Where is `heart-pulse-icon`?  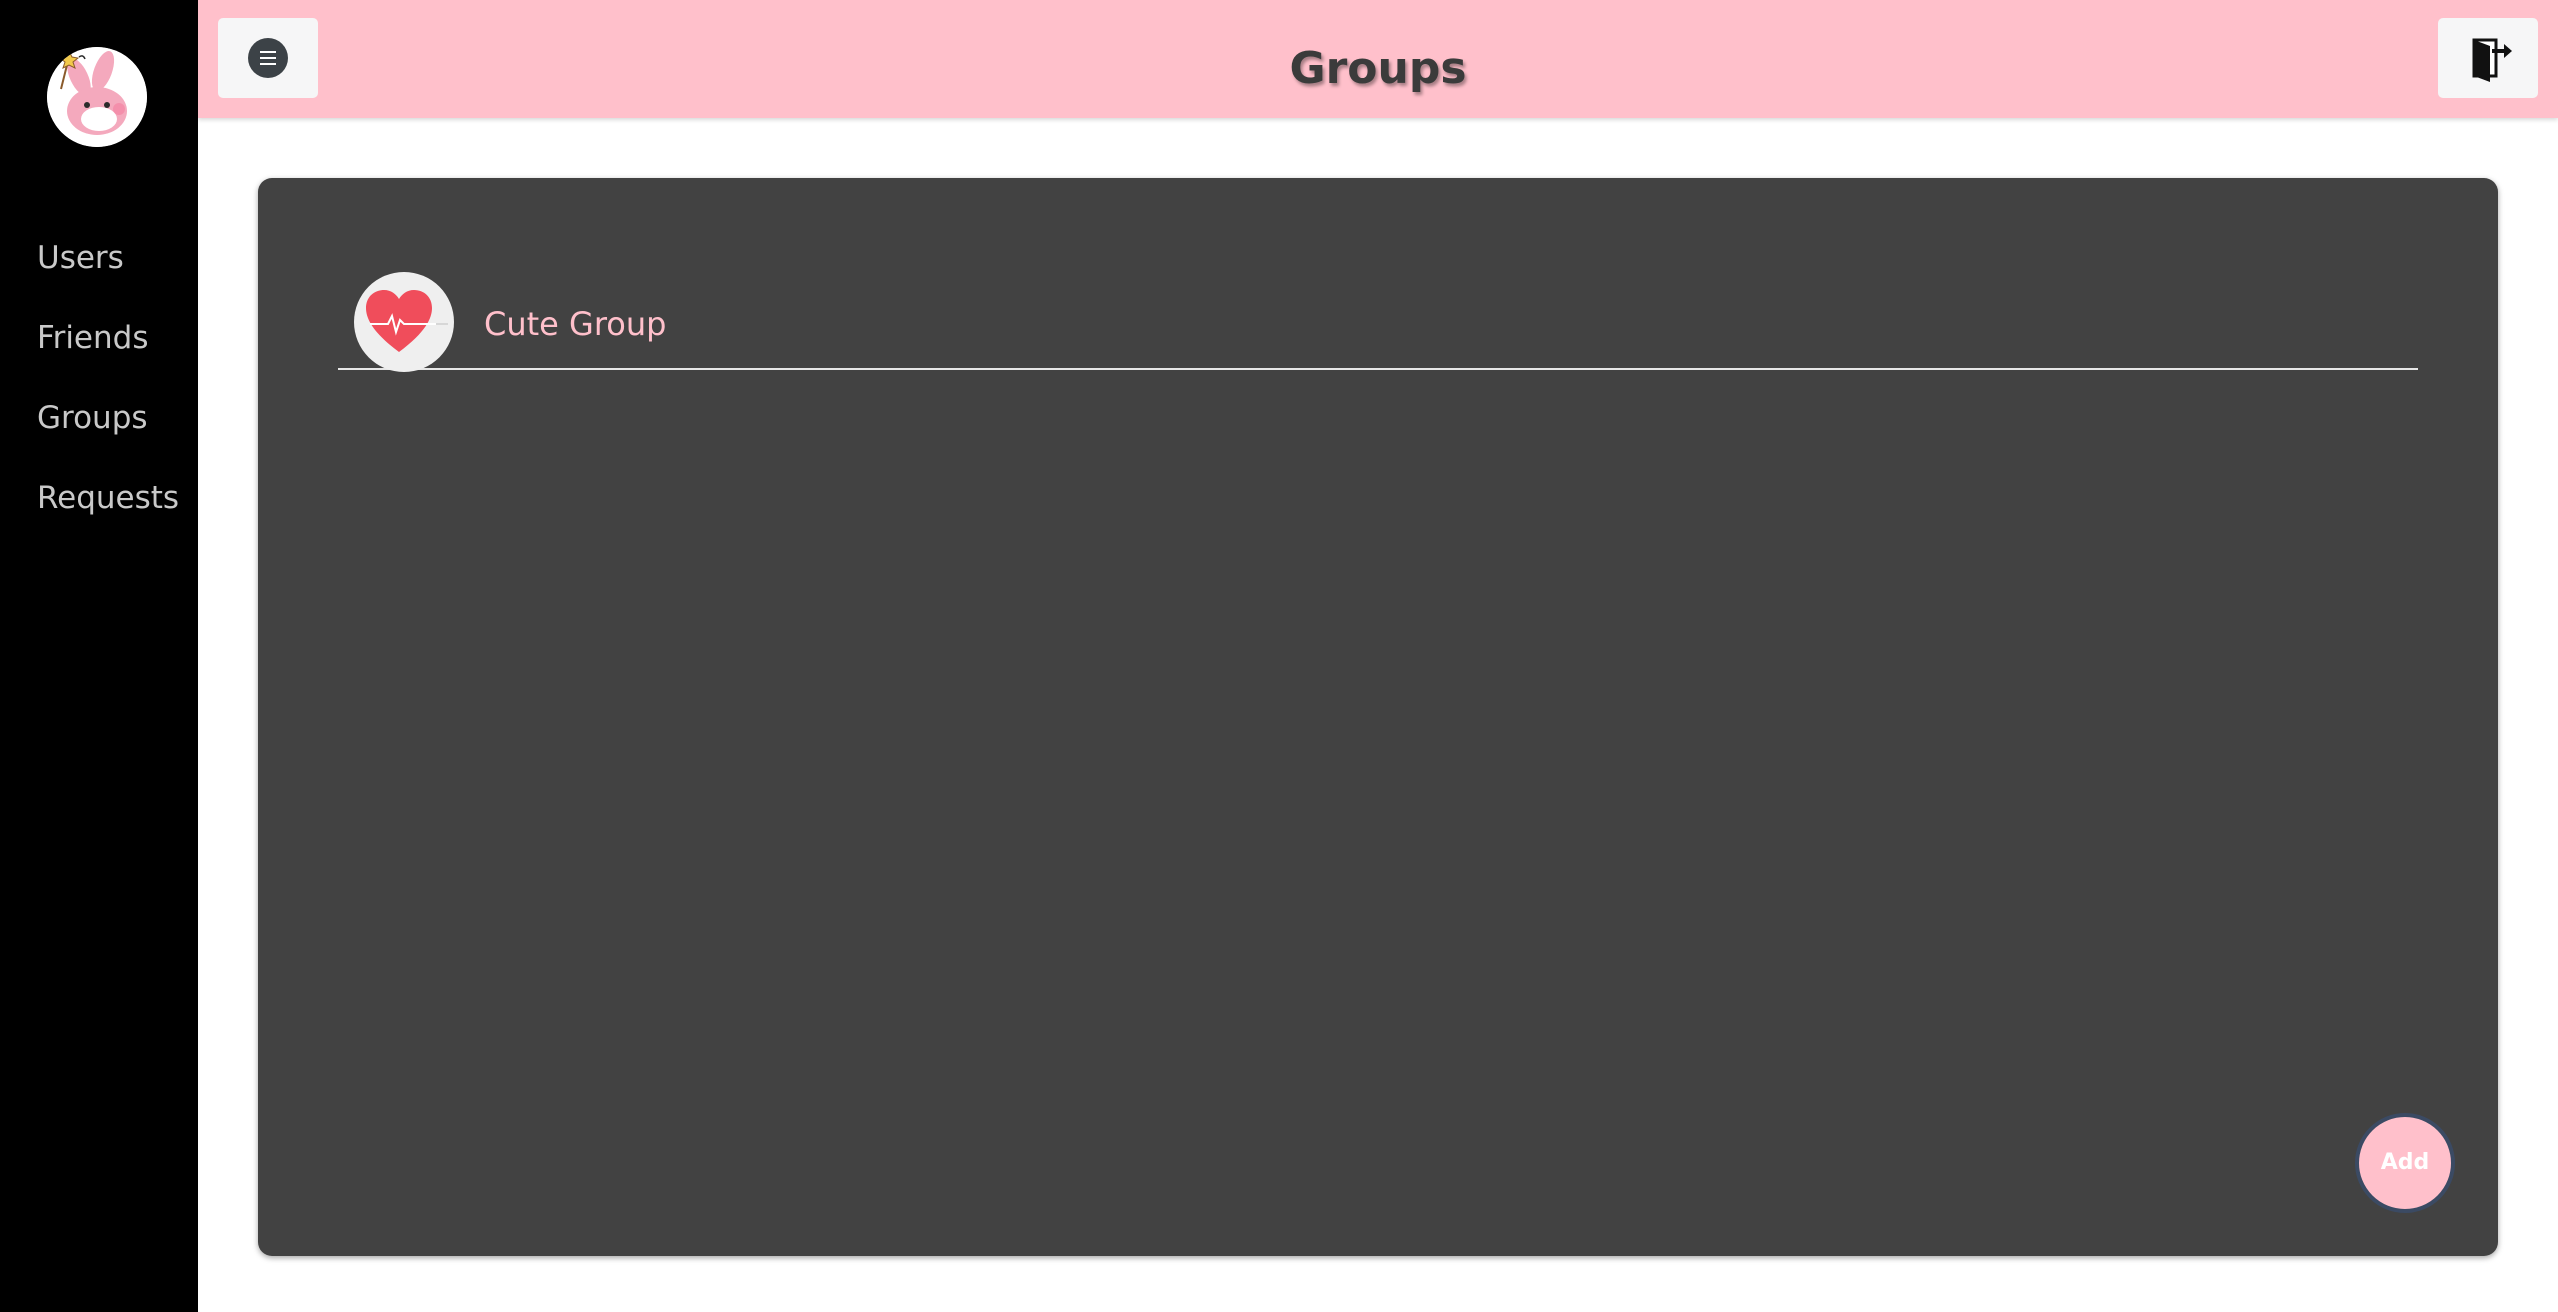 heart-pulse-icon is located at coordinates (407, 321).